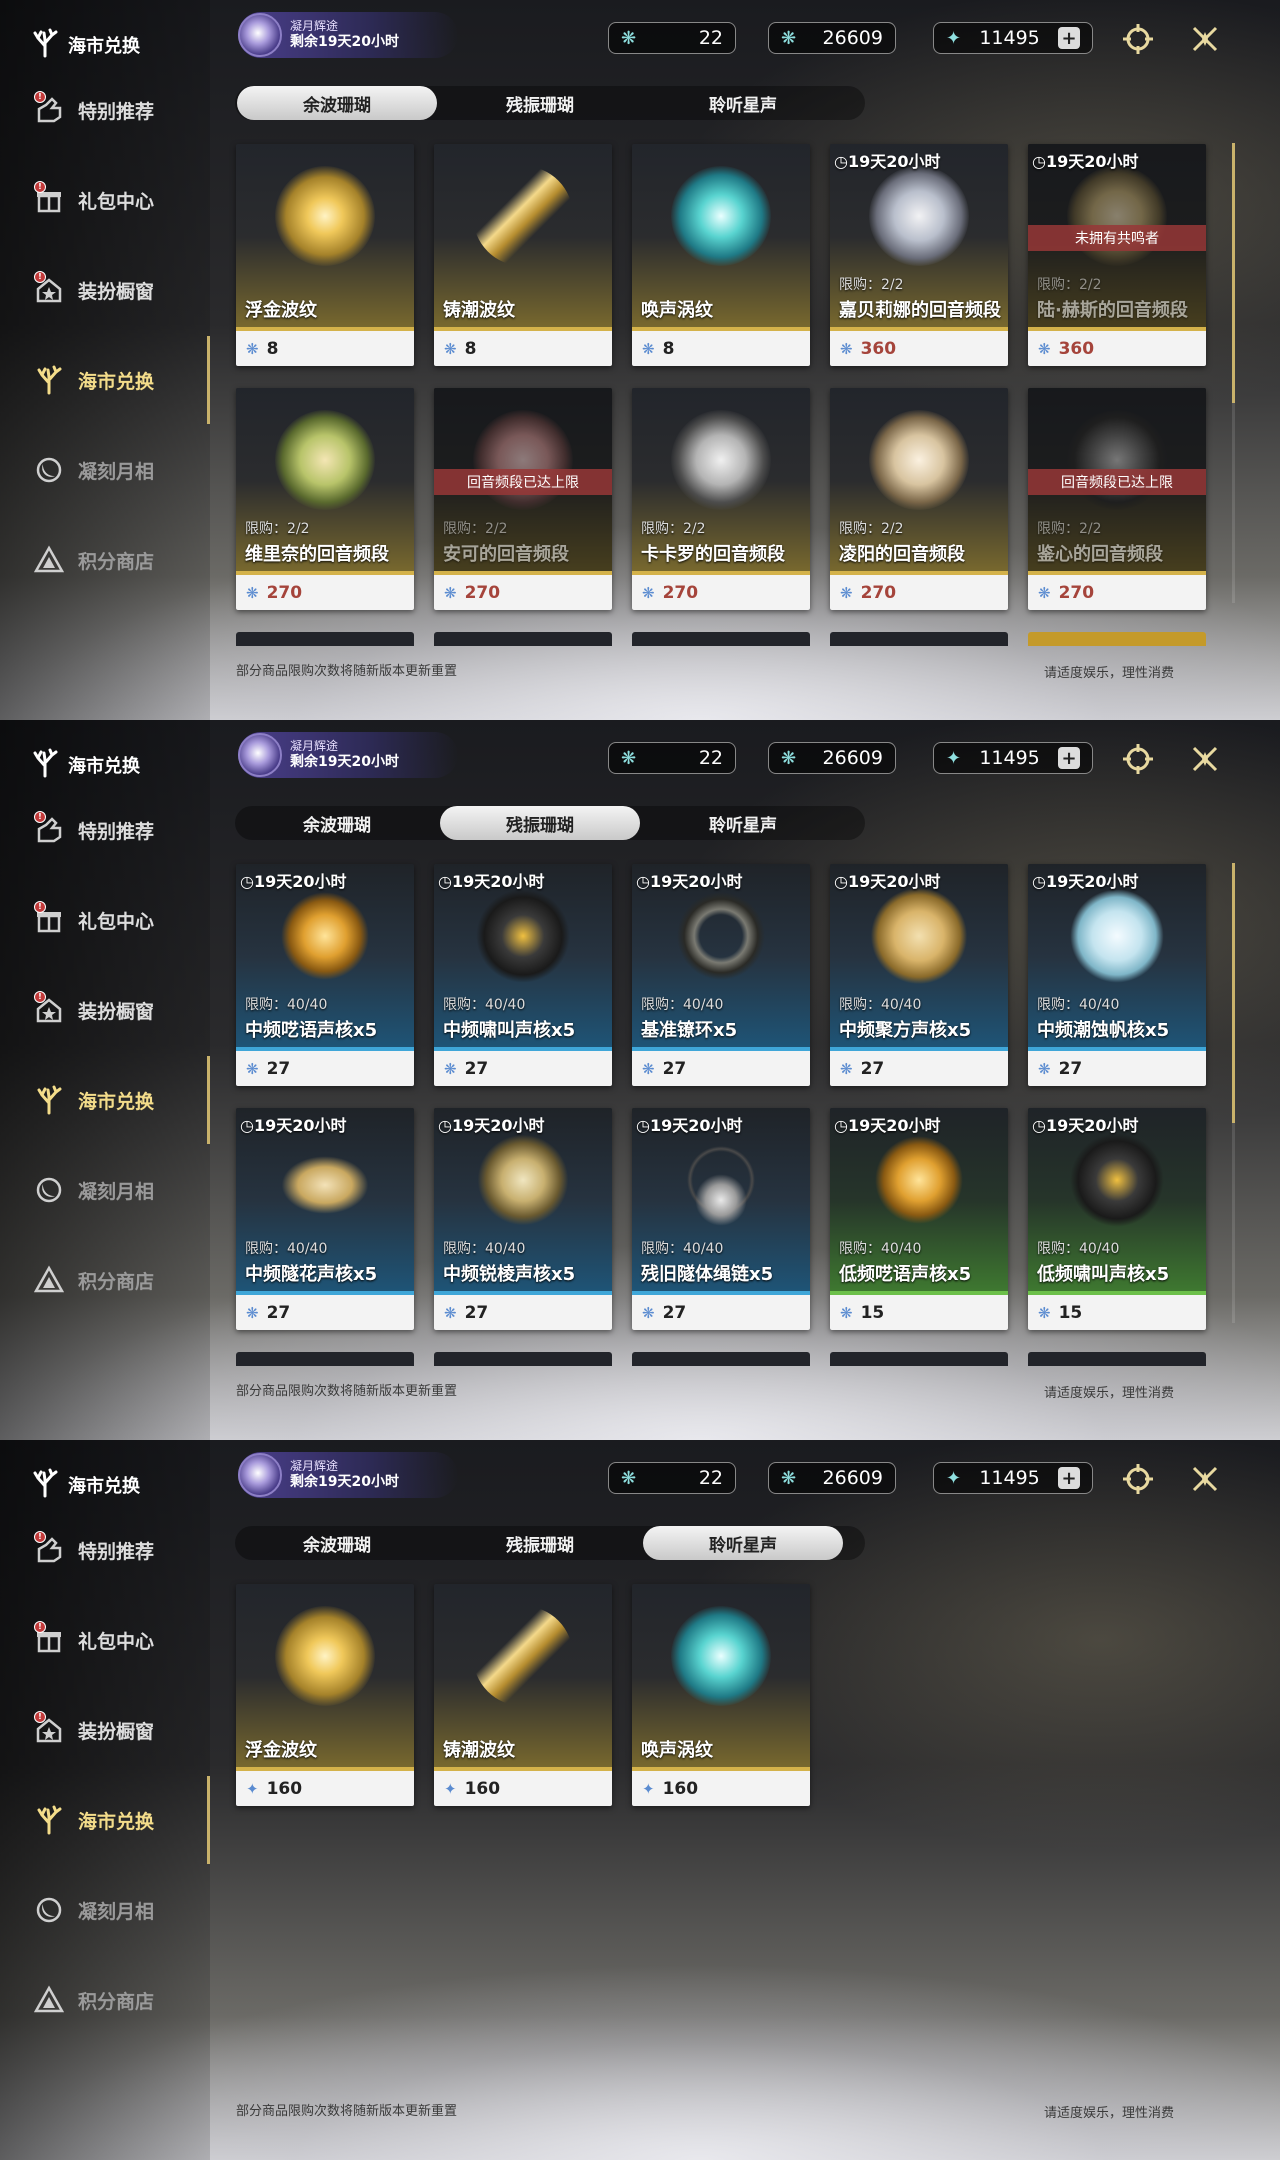  Describe the element at coordinates (523, 975) in the screenshot. I see `shop-item-card: ◷19天20小时 限购：40/40 中频啸叫声核x5 ❋ 27` at that location.